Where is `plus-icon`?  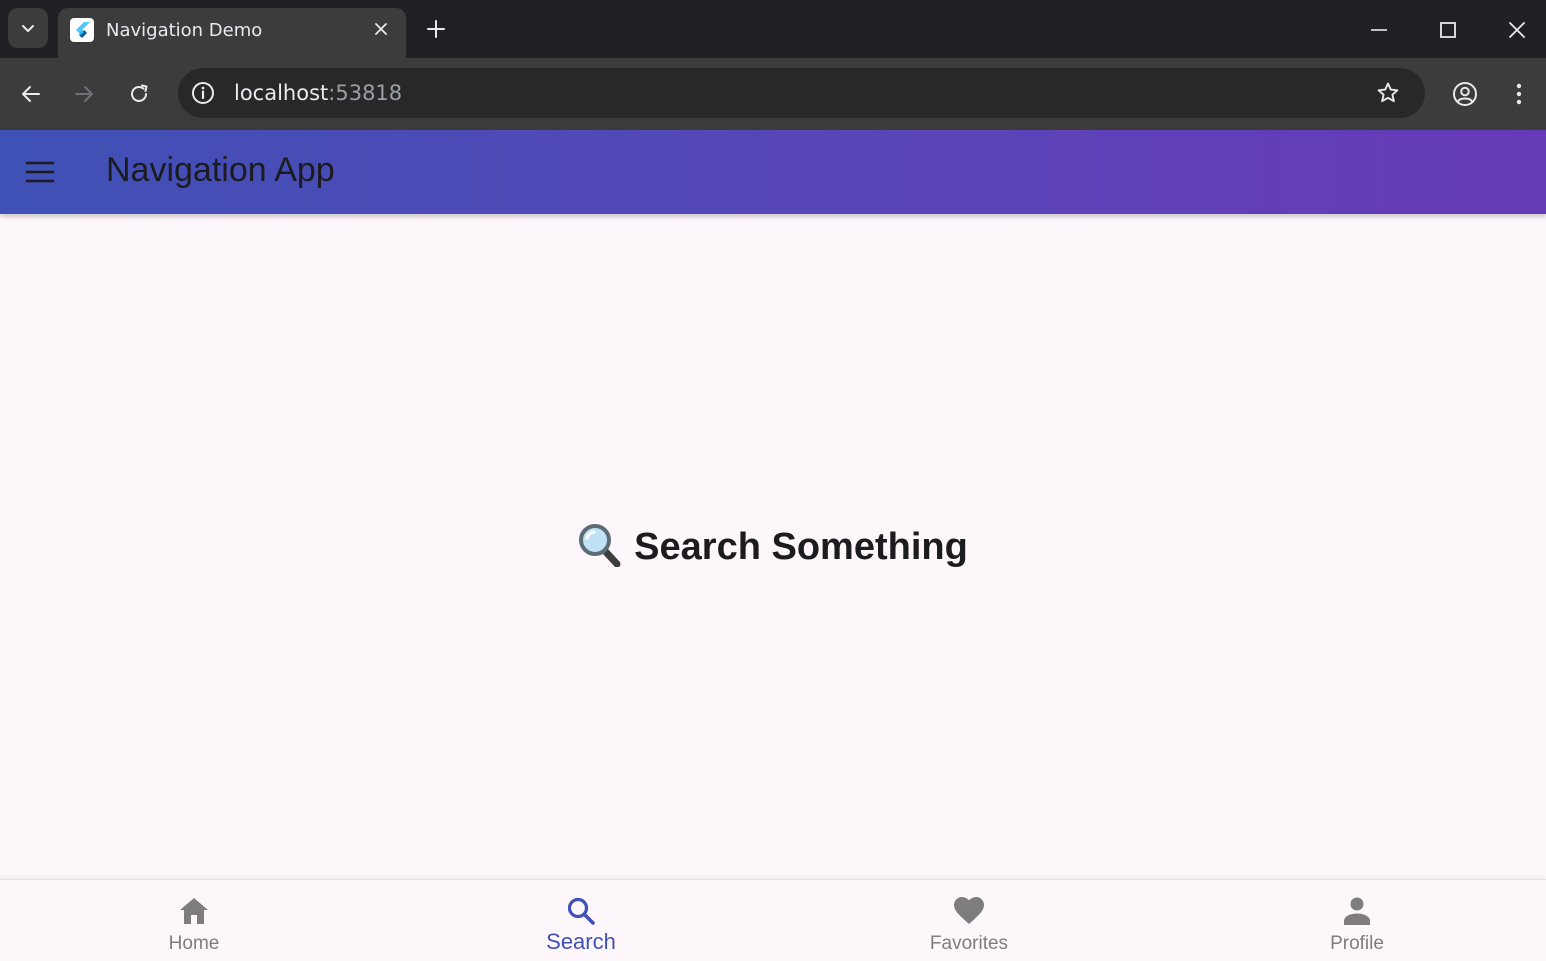 plus-icon is located at coordinates (436, 29).